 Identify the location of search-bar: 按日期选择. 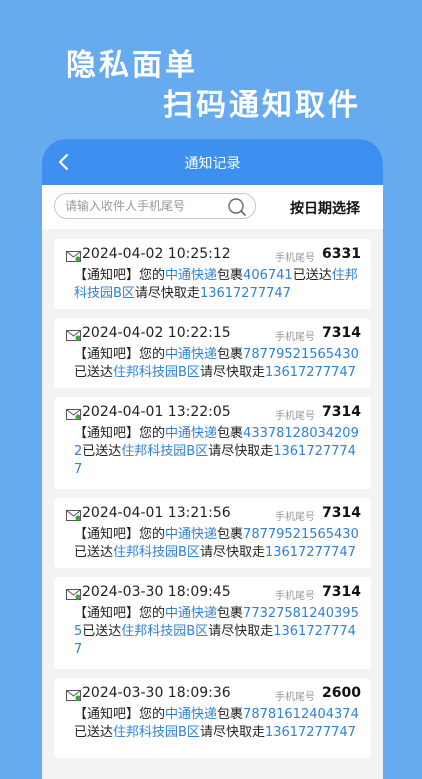
(212, 207).